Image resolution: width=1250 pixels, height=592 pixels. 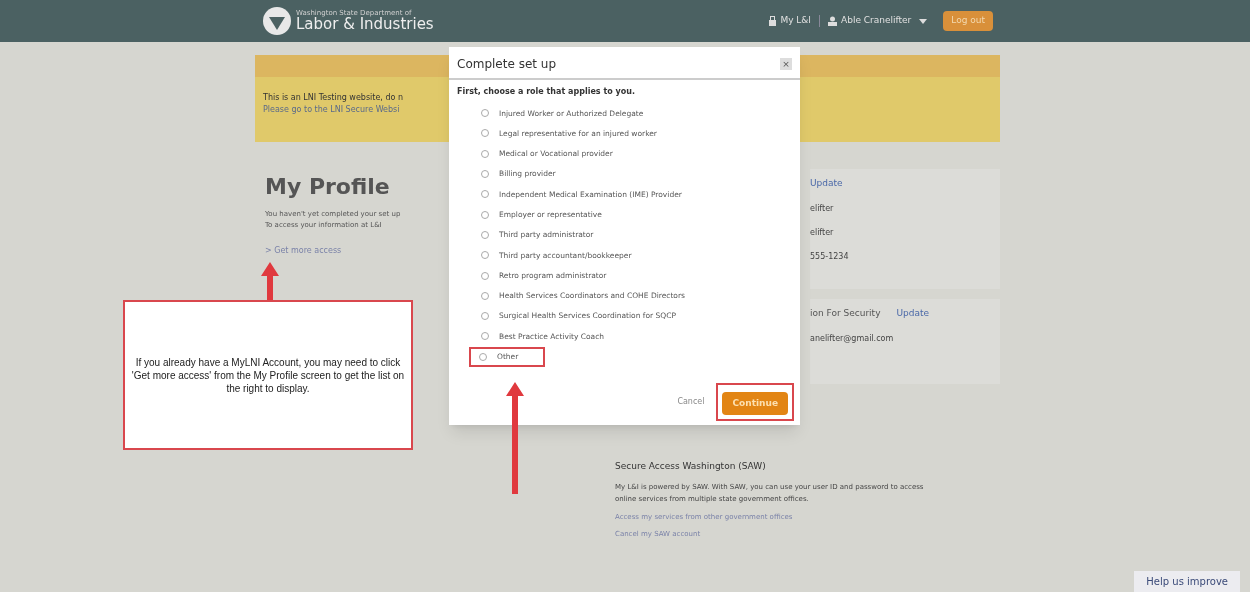 I want to click on card-text: anelifter@gmail.com, so click(x=852, y=338).